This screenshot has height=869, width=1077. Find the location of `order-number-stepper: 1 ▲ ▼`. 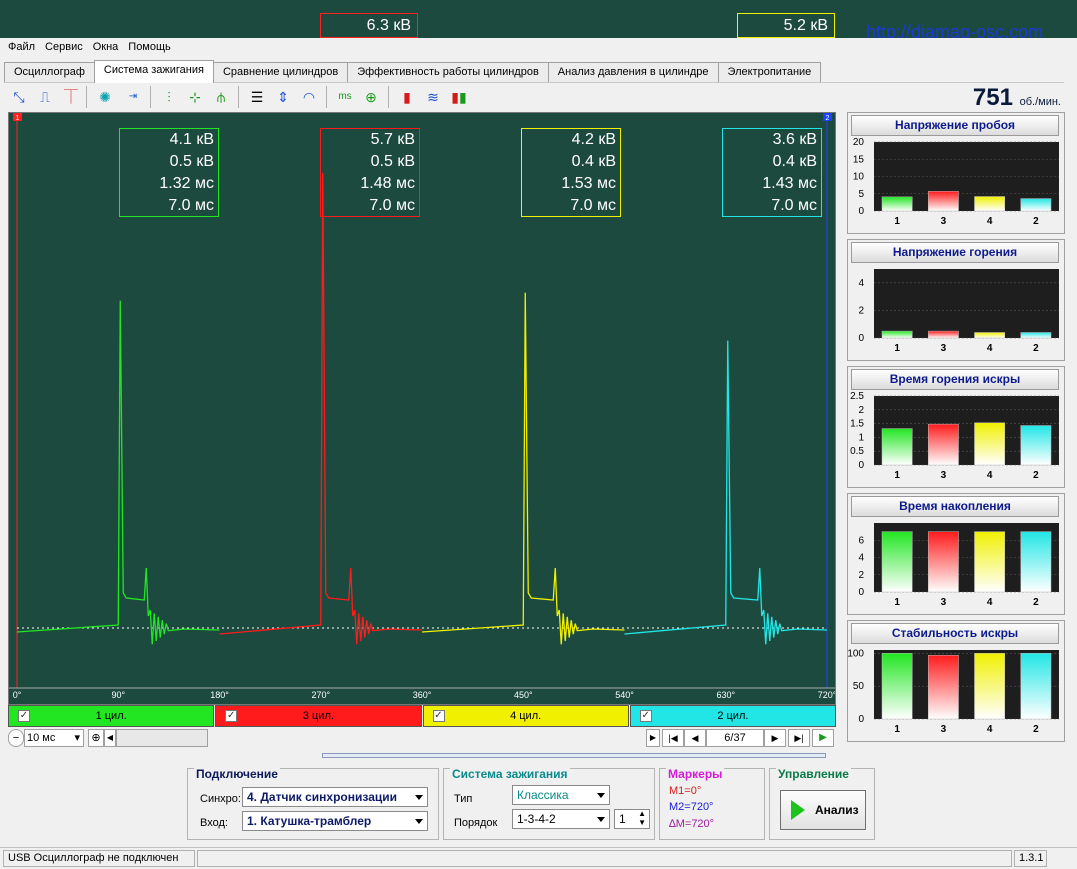

order-number-stepper: 1 ▲ ▼ is located at coordinates (632, 819).